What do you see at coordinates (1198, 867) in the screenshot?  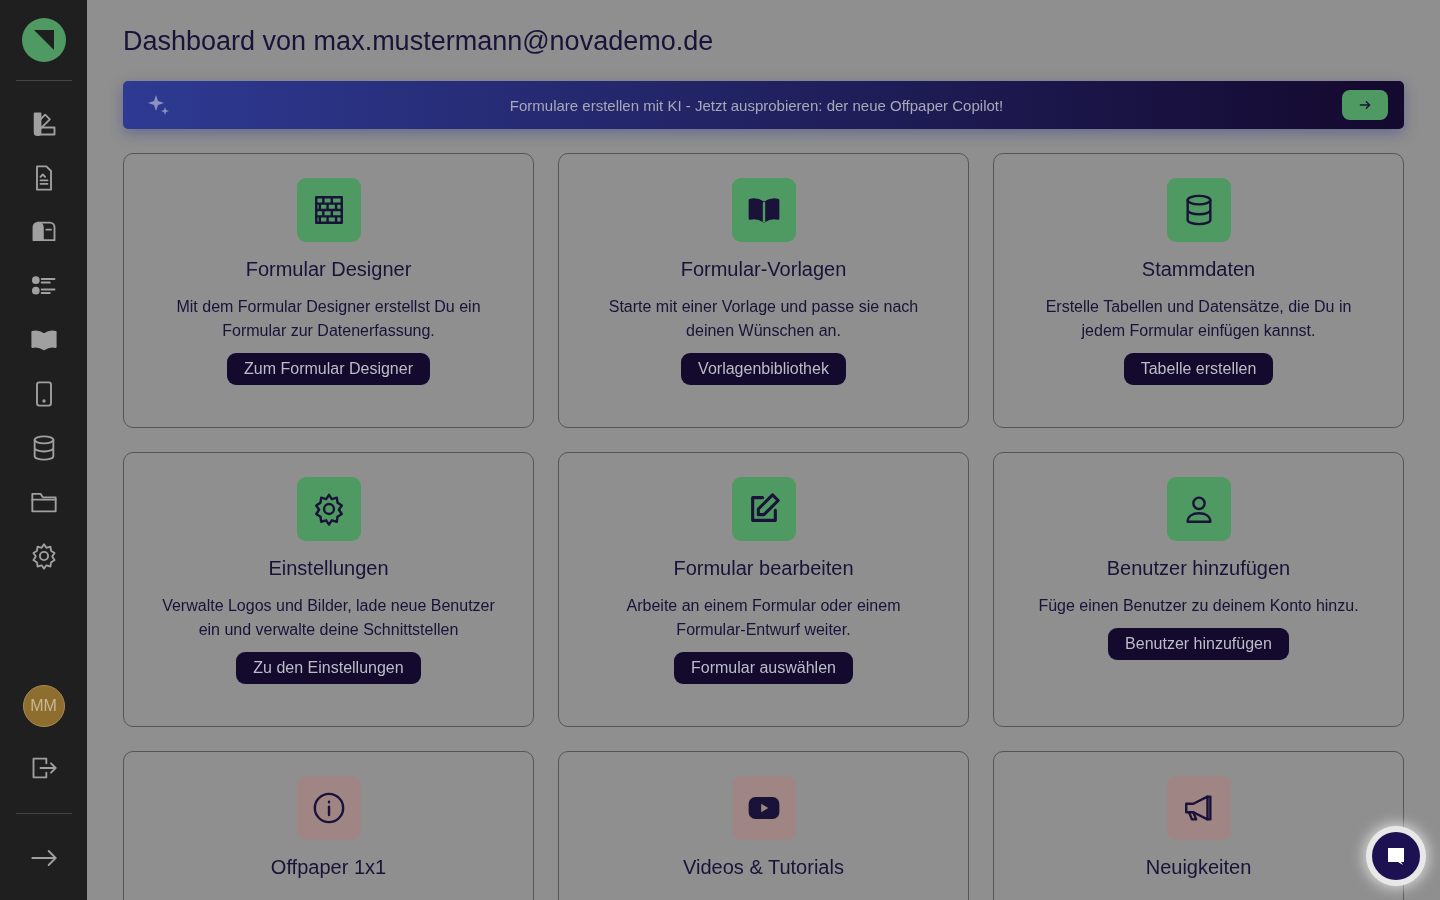 I see `card-title: Neuigkeiten` at bounding box center [1198, 867].